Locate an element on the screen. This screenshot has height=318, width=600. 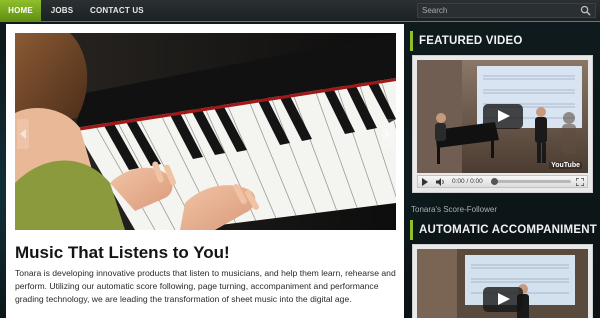
search-box is located at coordinates (506, 10).